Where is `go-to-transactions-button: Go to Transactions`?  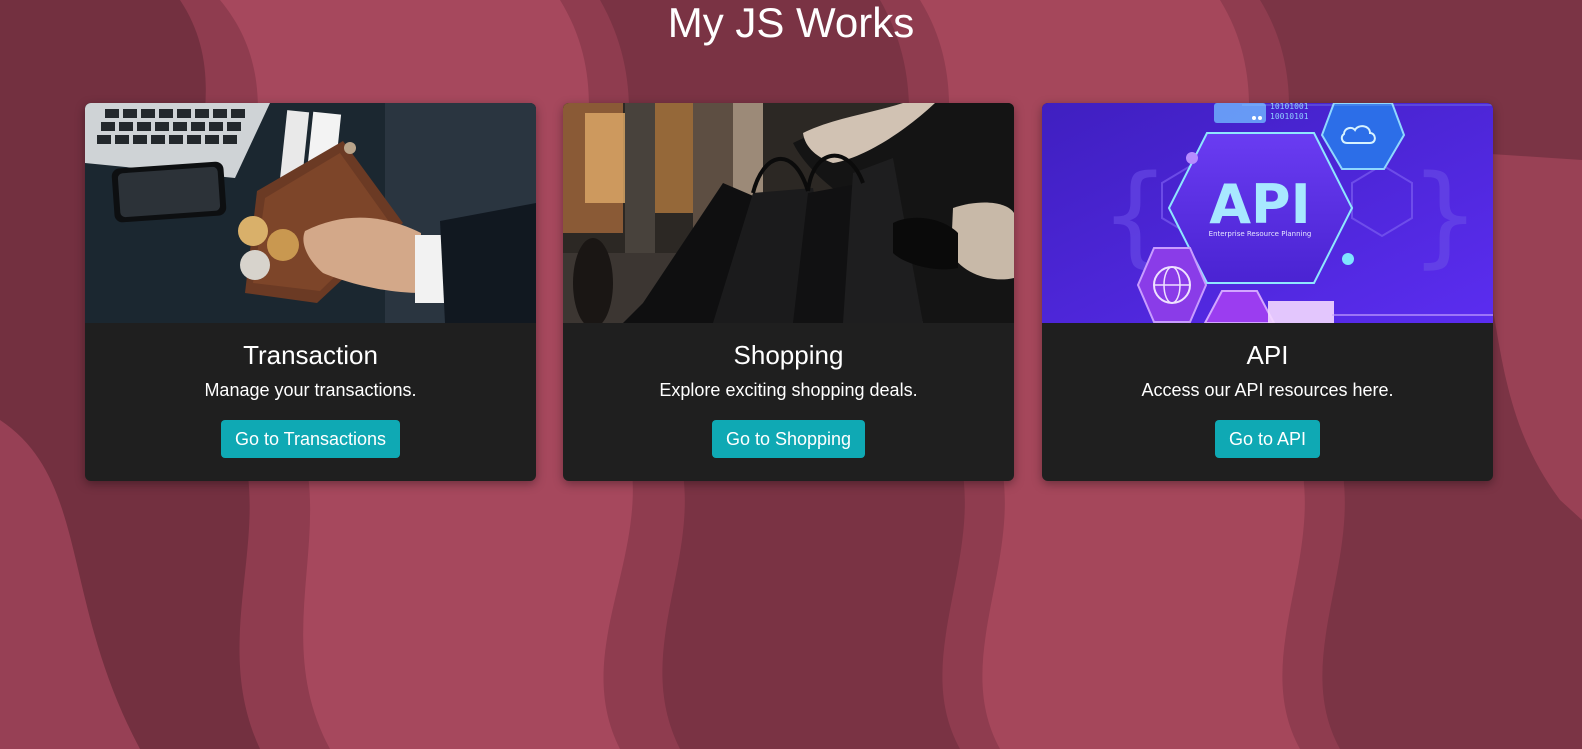
go-to-transactions-button: Go to Transactions is located at coordinates (310, 439).